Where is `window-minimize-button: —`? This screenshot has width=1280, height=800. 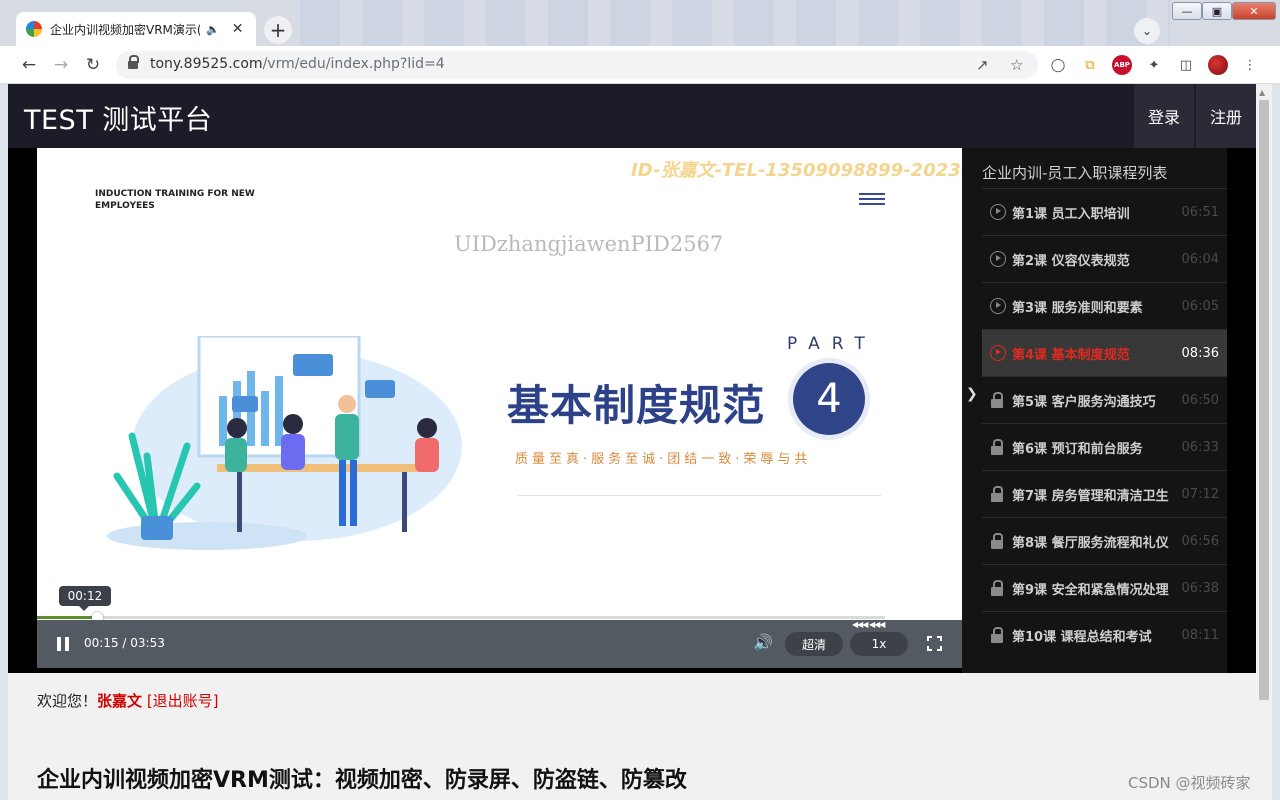
window-minimize-button: — is located at coordinates (1187, 11).